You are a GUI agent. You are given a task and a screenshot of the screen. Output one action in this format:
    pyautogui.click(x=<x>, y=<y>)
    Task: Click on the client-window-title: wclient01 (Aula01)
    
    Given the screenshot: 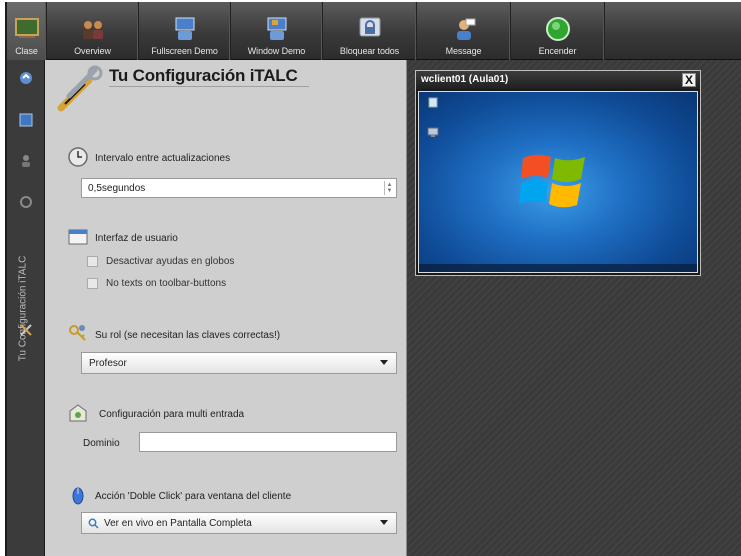 What is the action you would take?
    pyautogui.click(x=465, y=79)
    